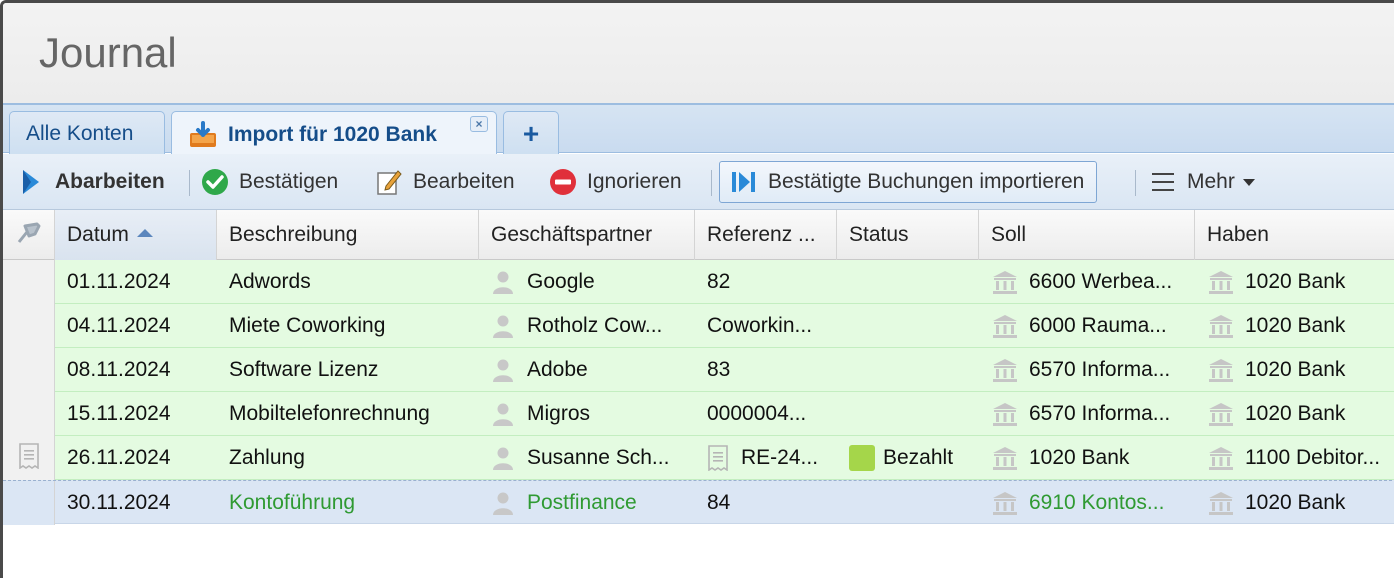 This screenshot has width=1394, height=578. Describe the element at coordinates (503, 458) in the screenshot. I see `person-icon` at that location.